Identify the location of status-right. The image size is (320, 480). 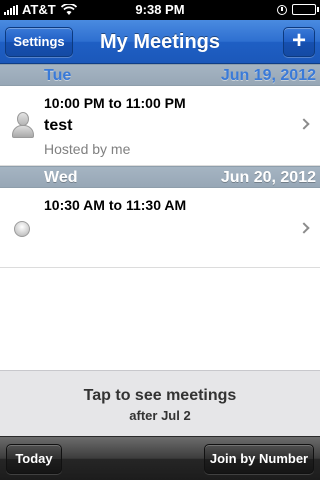
(298, 9).